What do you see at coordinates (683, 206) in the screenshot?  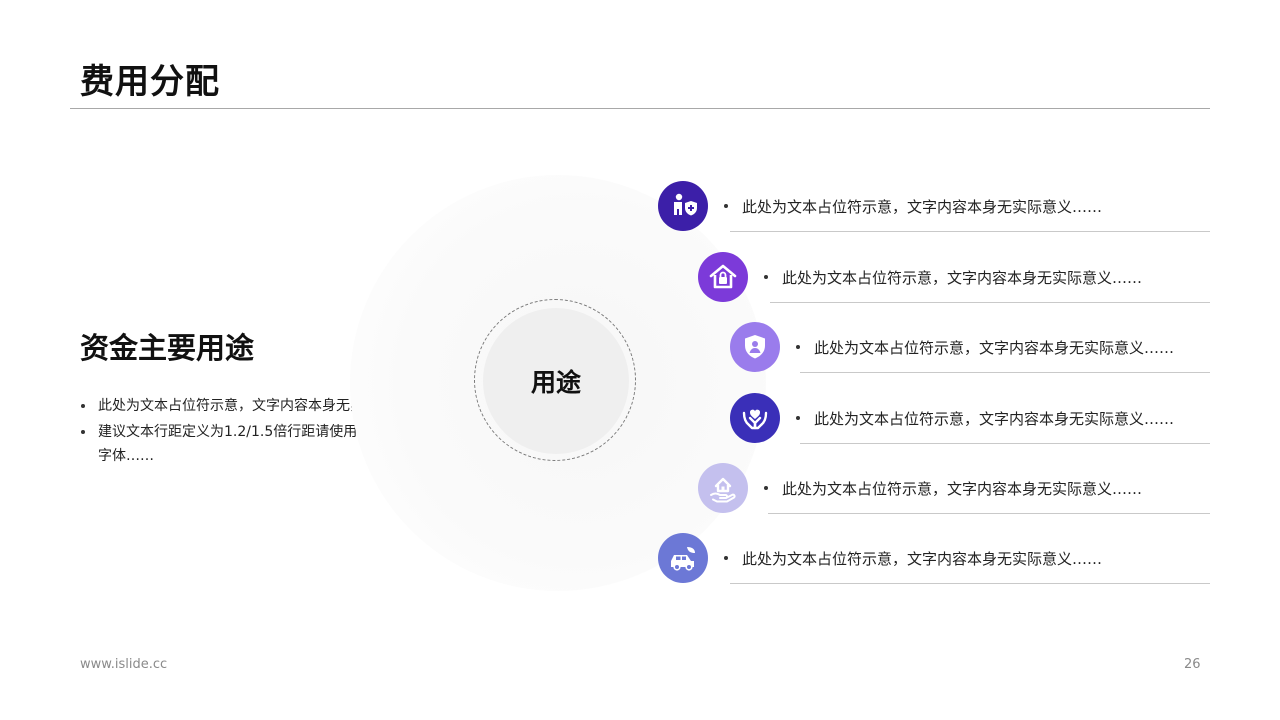 I see `person-shield-icon` at bounding box center [683, 206].